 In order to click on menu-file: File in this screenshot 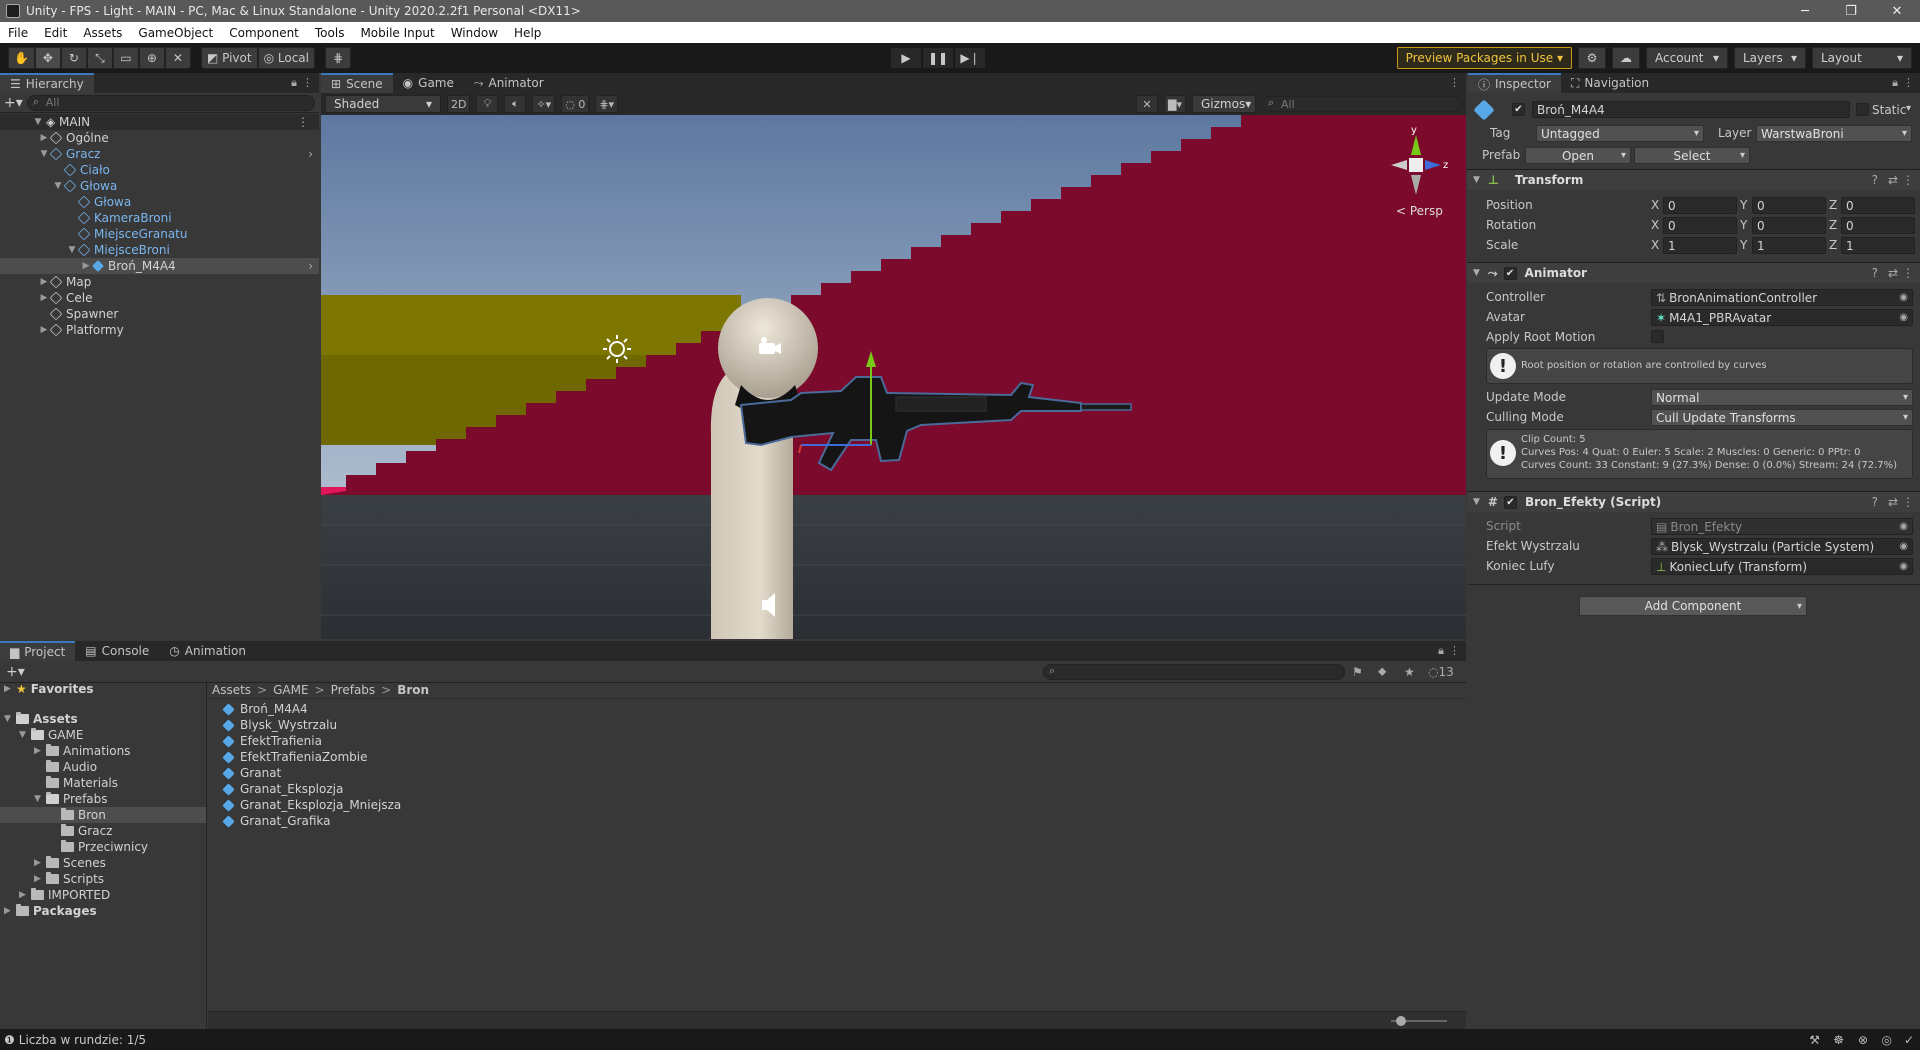, I will do `click(18, 33)`.